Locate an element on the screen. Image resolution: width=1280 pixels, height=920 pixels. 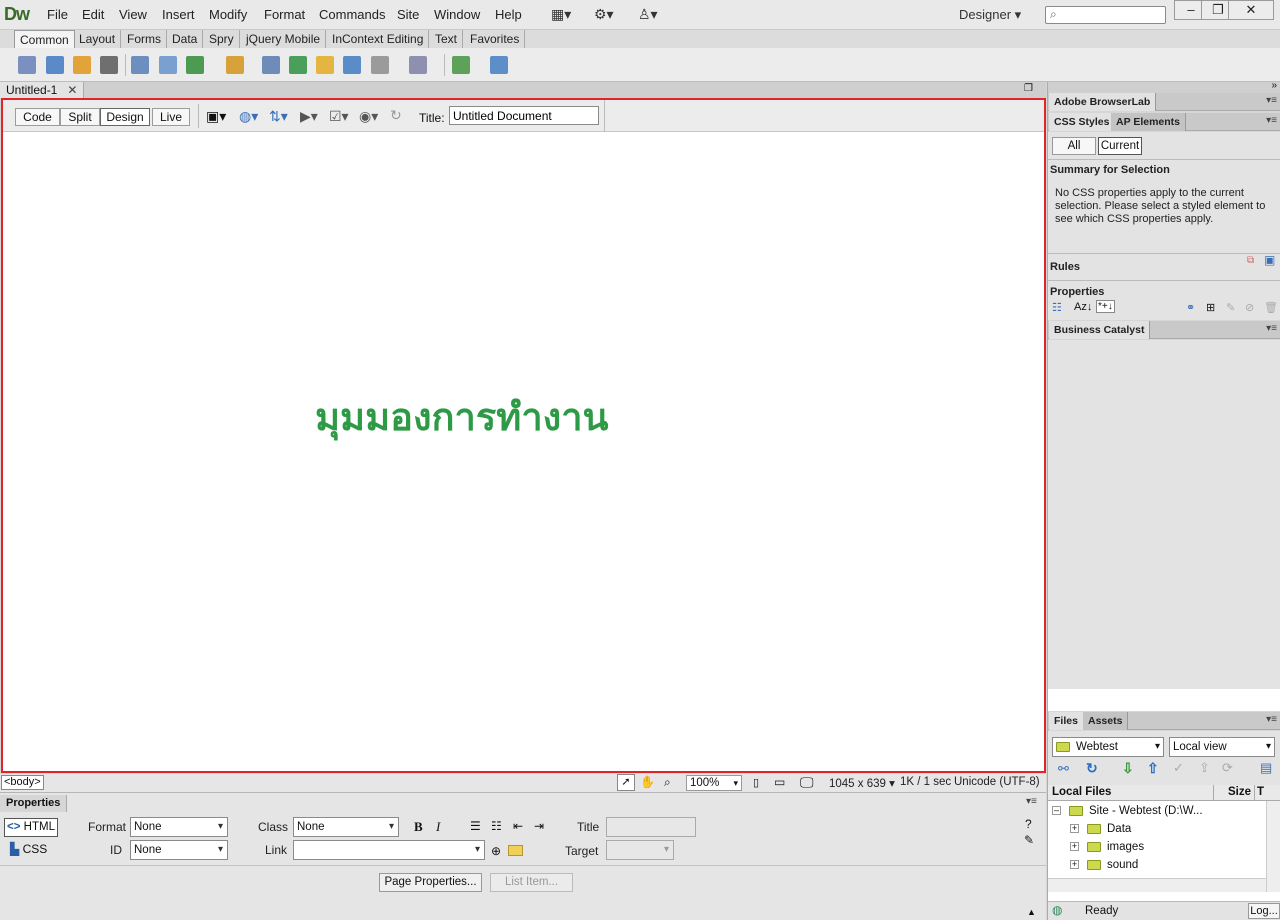
tab-favorites: Favorites is located at coordinates (495, 39).